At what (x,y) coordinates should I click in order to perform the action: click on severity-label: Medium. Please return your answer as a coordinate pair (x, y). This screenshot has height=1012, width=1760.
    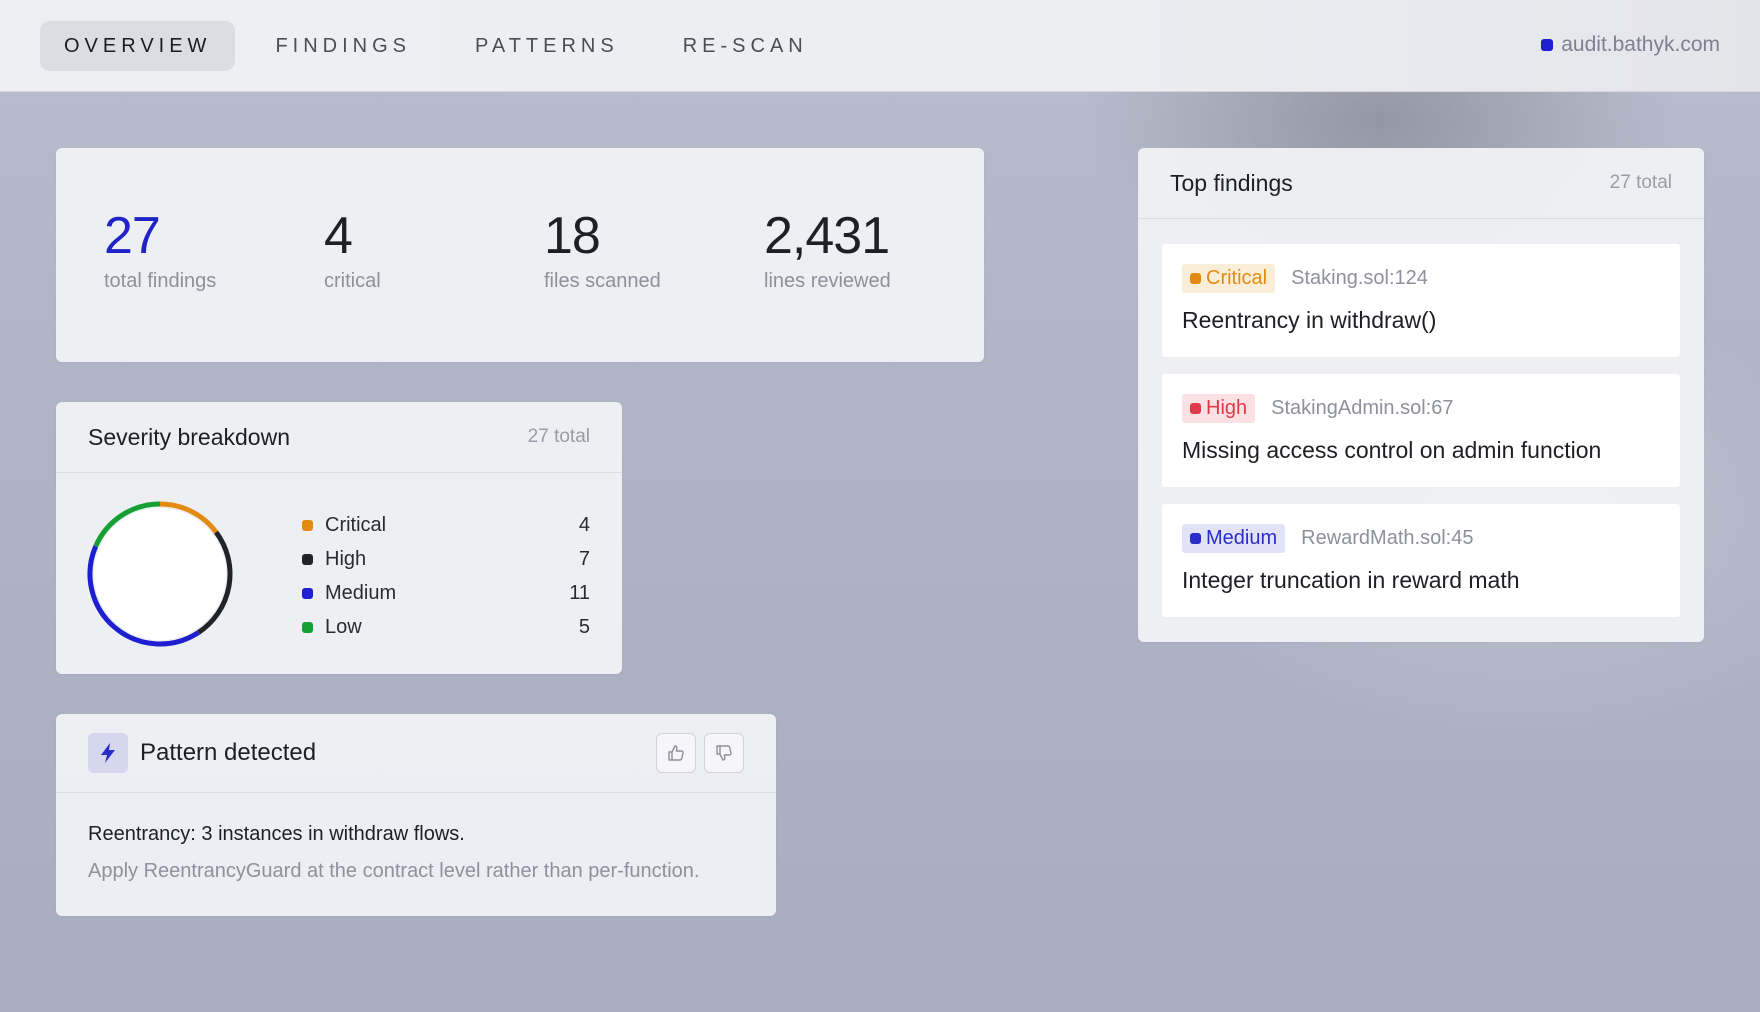
    Looking at the image, I should click on (1242, 538).